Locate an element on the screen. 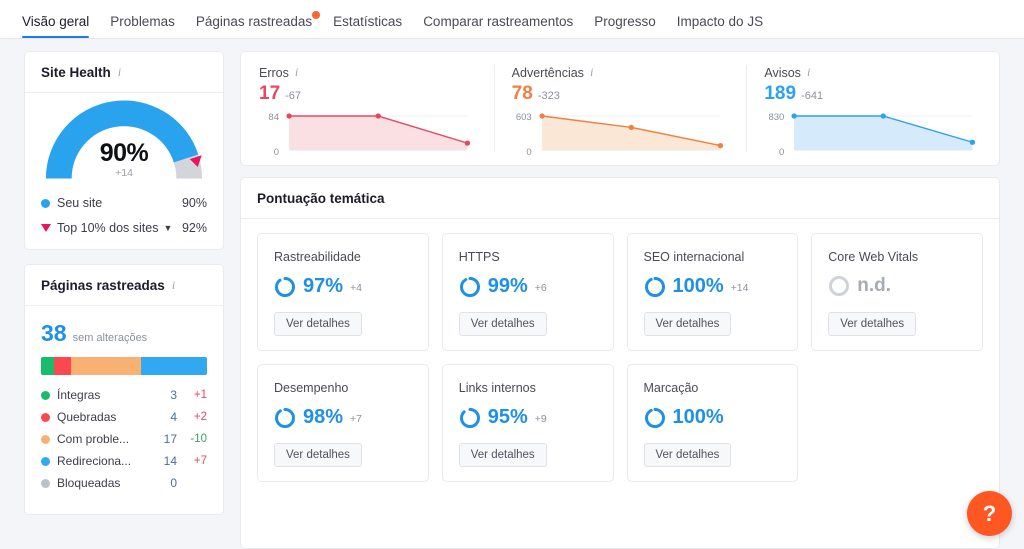  score-card-value-row: 97% +4 is located at coordinates (343, 286).